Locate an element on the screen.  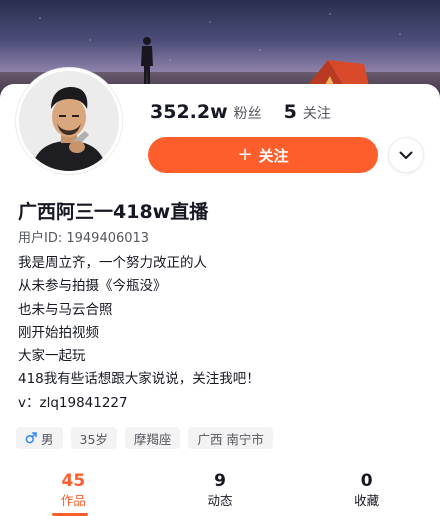
banner-person-silhouette is located at coordinates (147, 61).